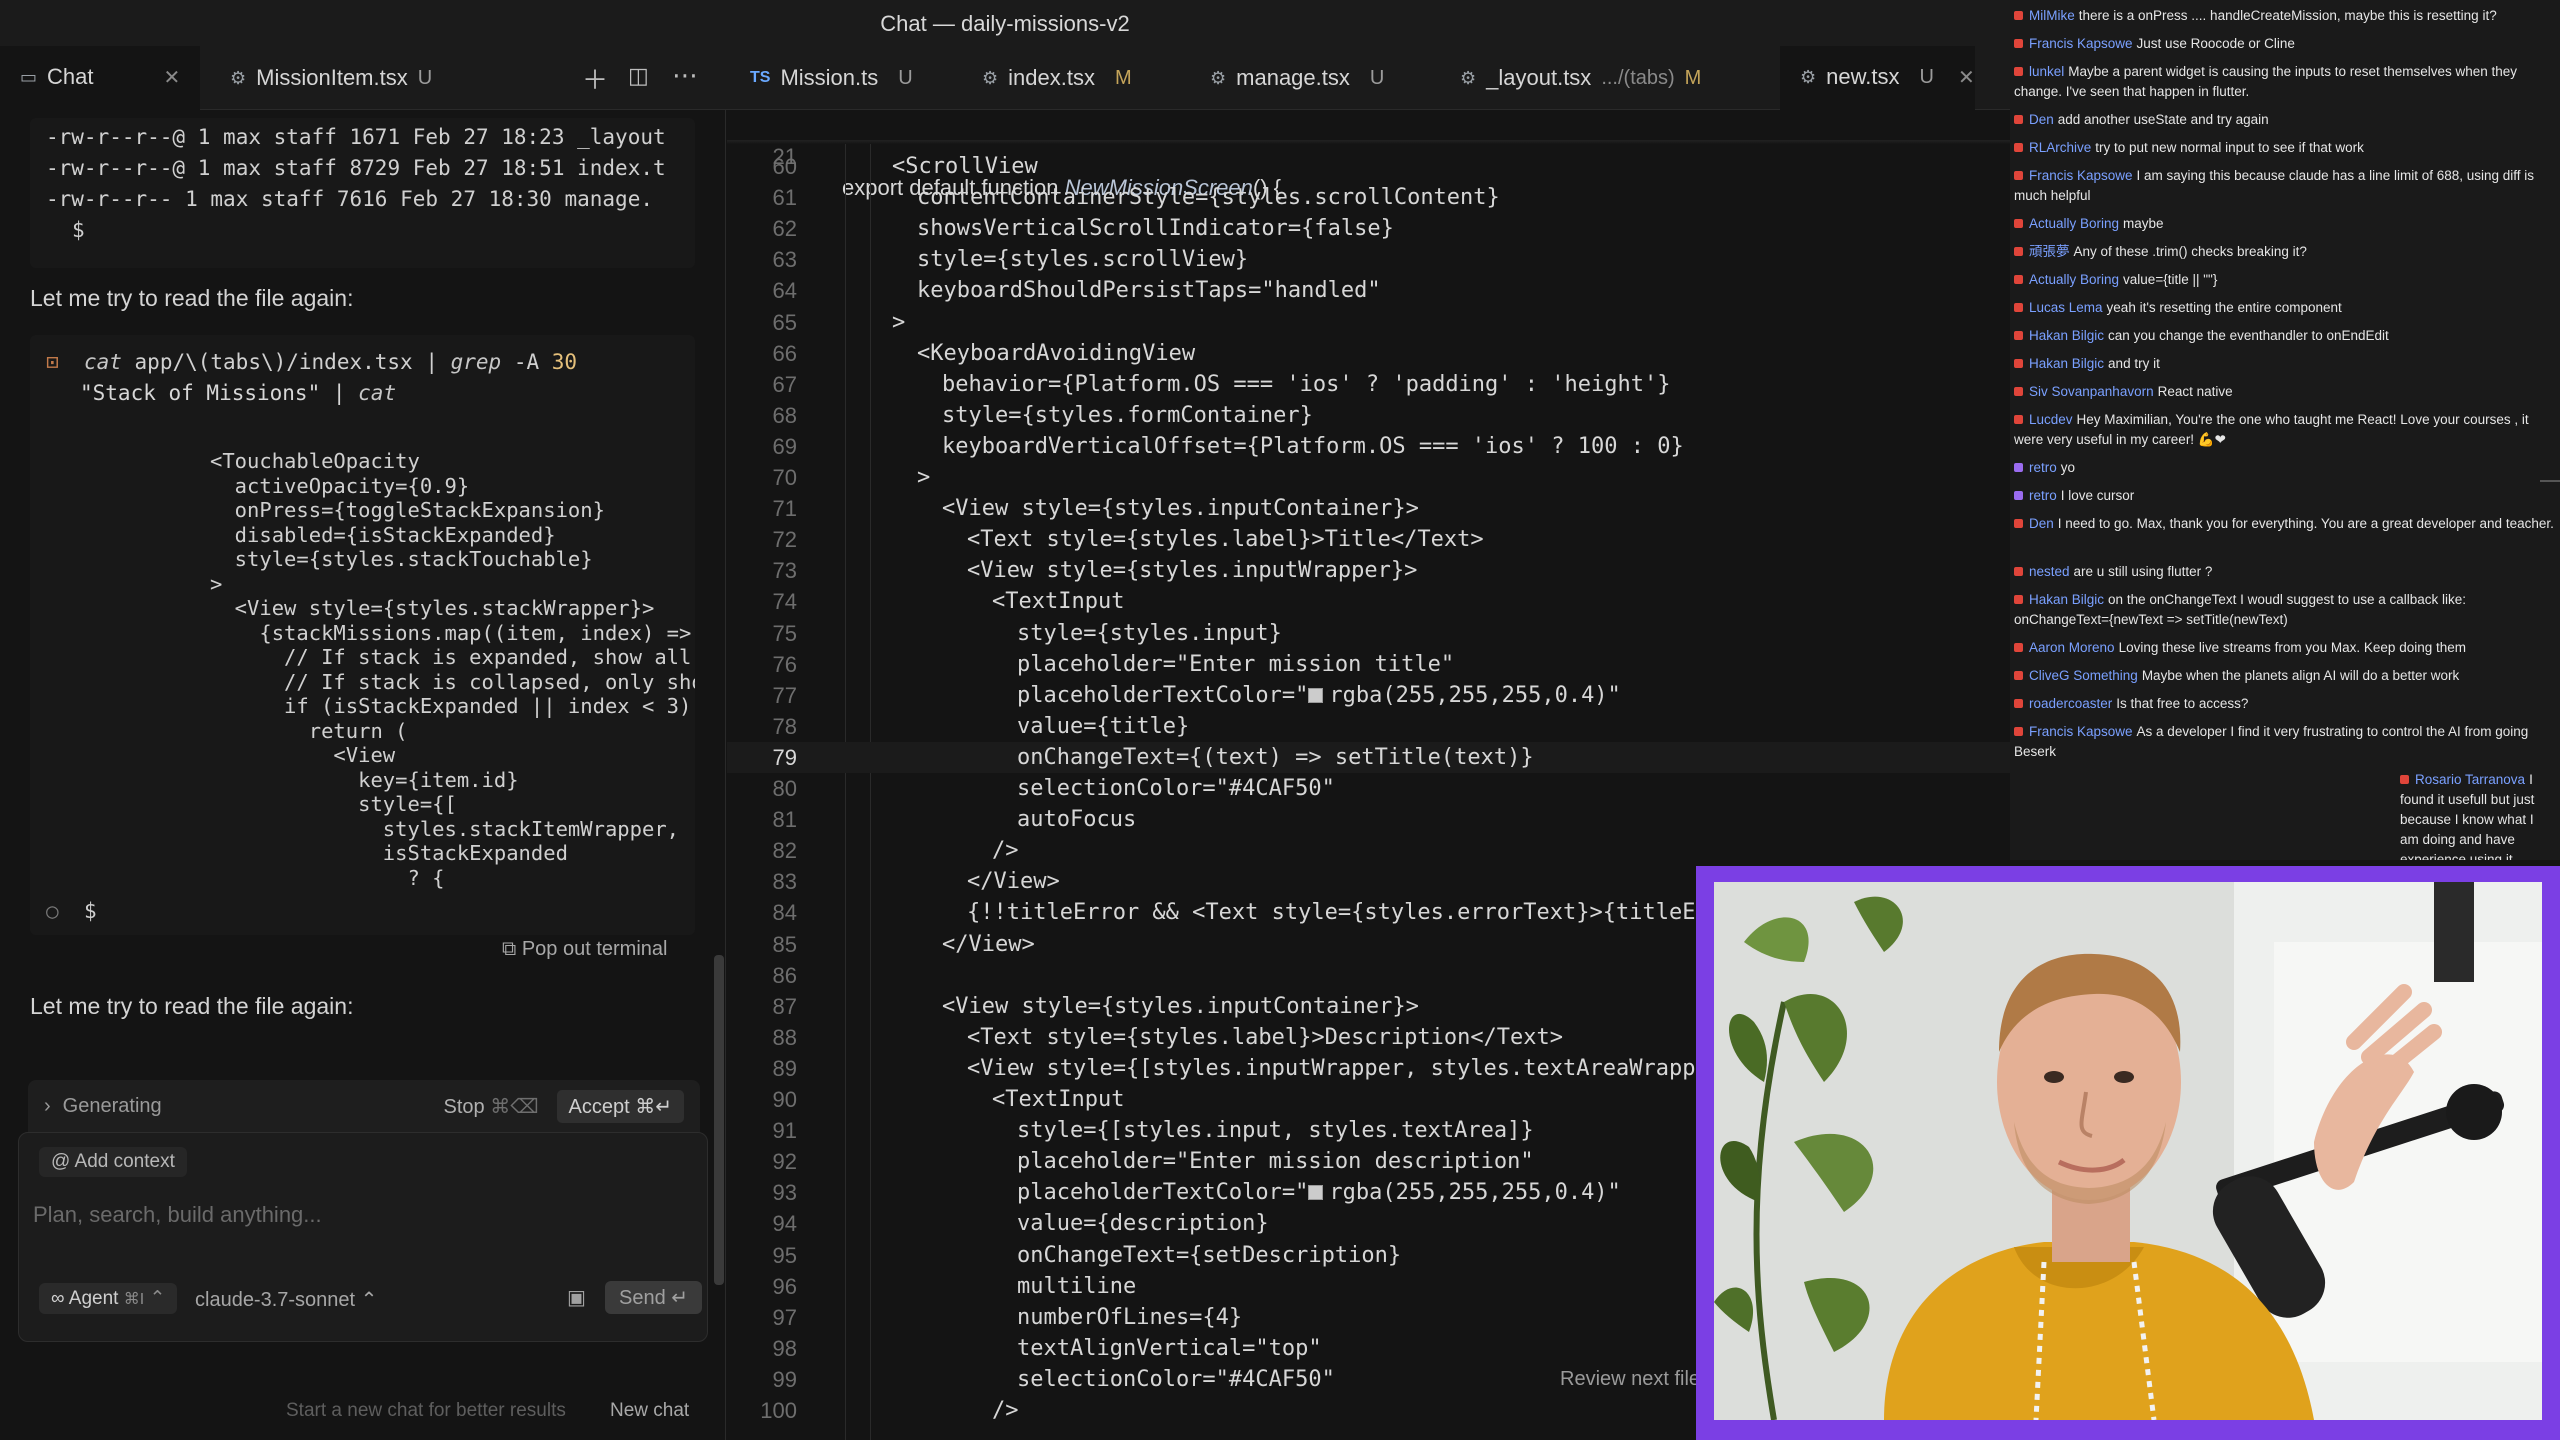 This screenshot has width=2560, height=1440. Describe the element at coordinates (576, 1297) in the screenshot. I see `image-icon: ▣` at that location.